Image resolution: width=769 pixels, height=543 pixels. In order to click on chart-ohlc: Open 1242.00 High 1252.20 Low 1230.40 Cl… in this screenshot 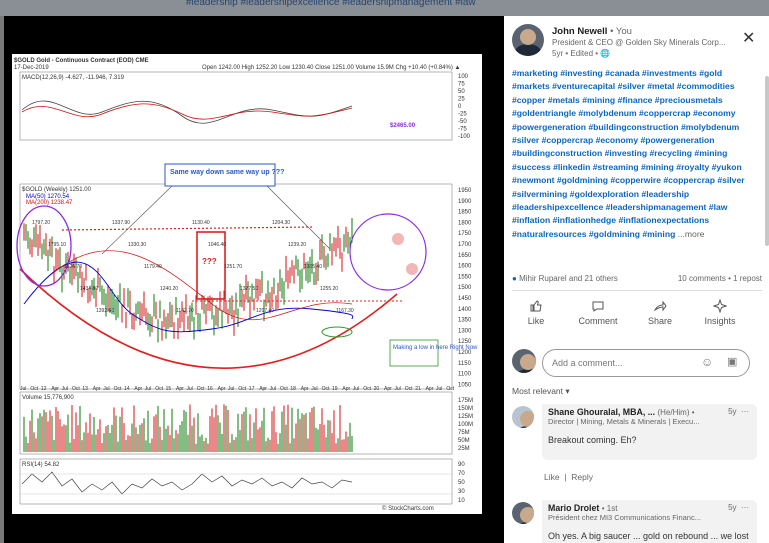, I will do `click(331, 68)`.